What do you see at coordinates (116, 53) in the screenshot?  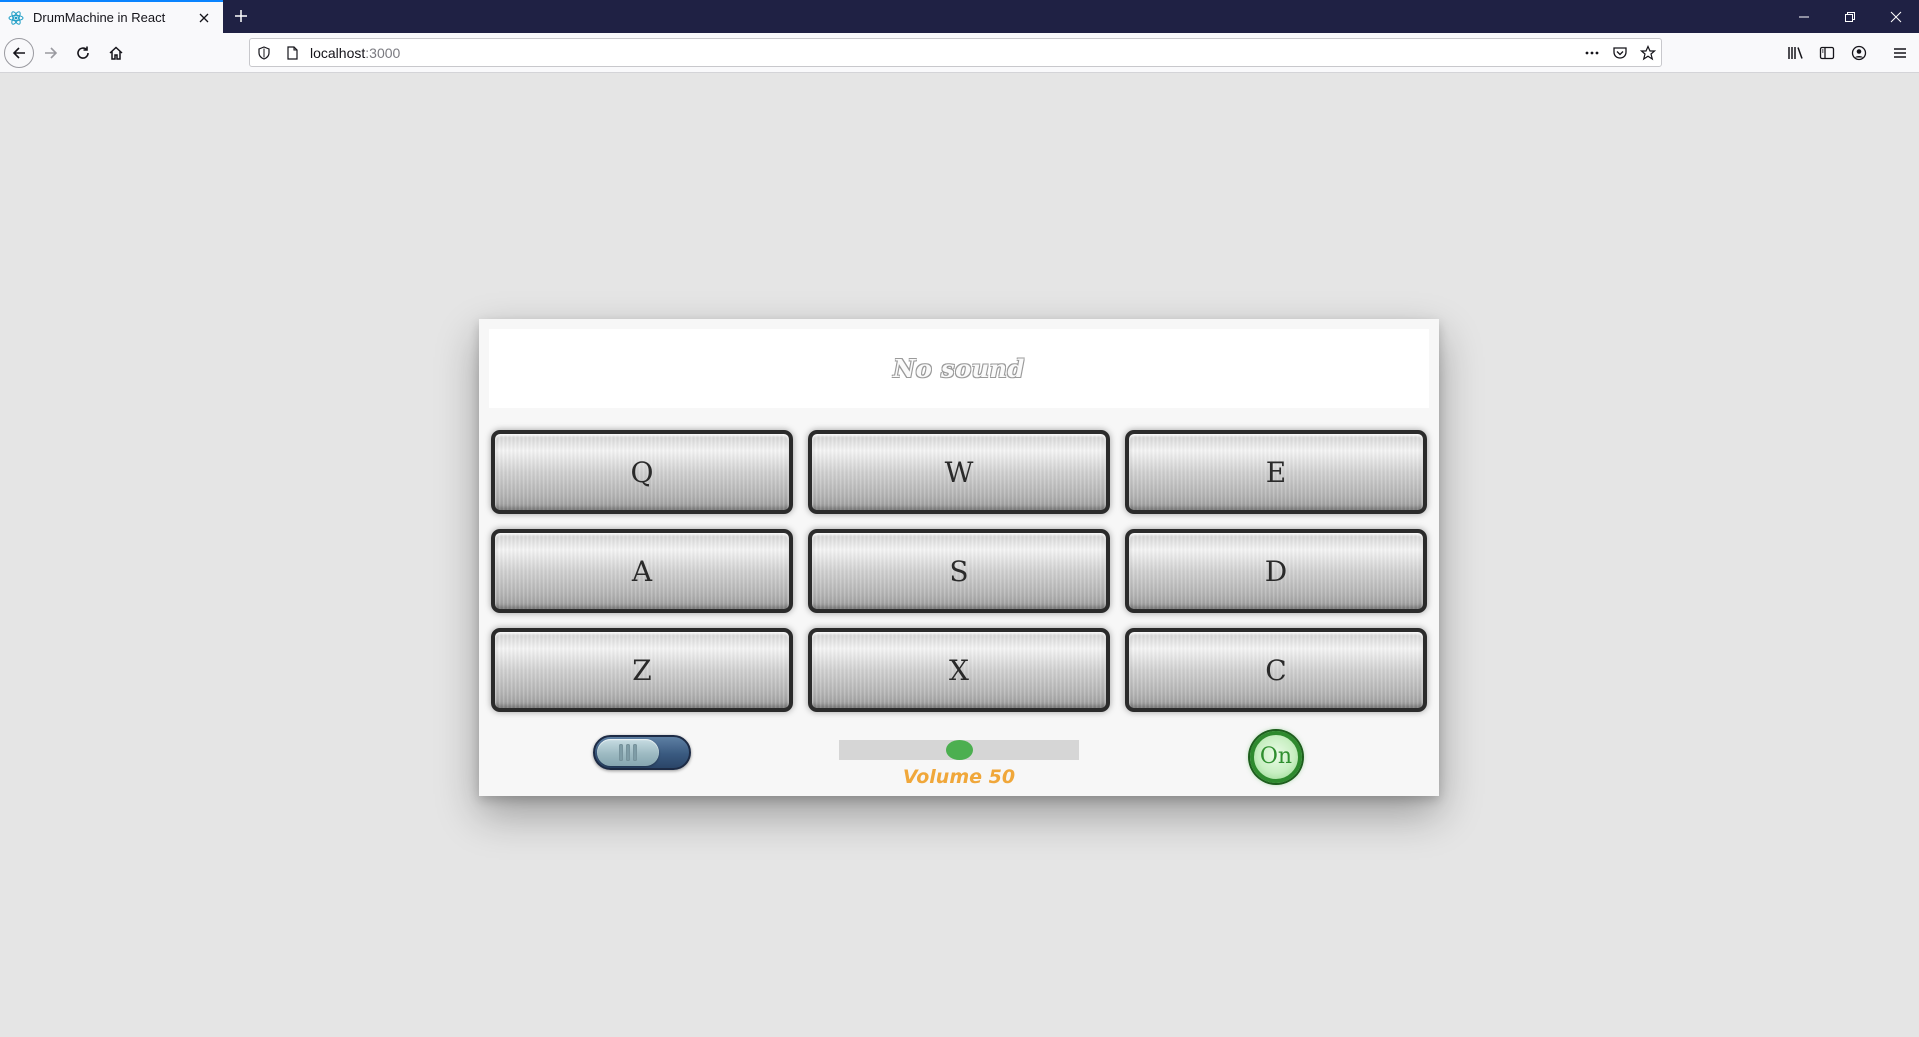 I see `home-button` at bounding box center [116, 53].